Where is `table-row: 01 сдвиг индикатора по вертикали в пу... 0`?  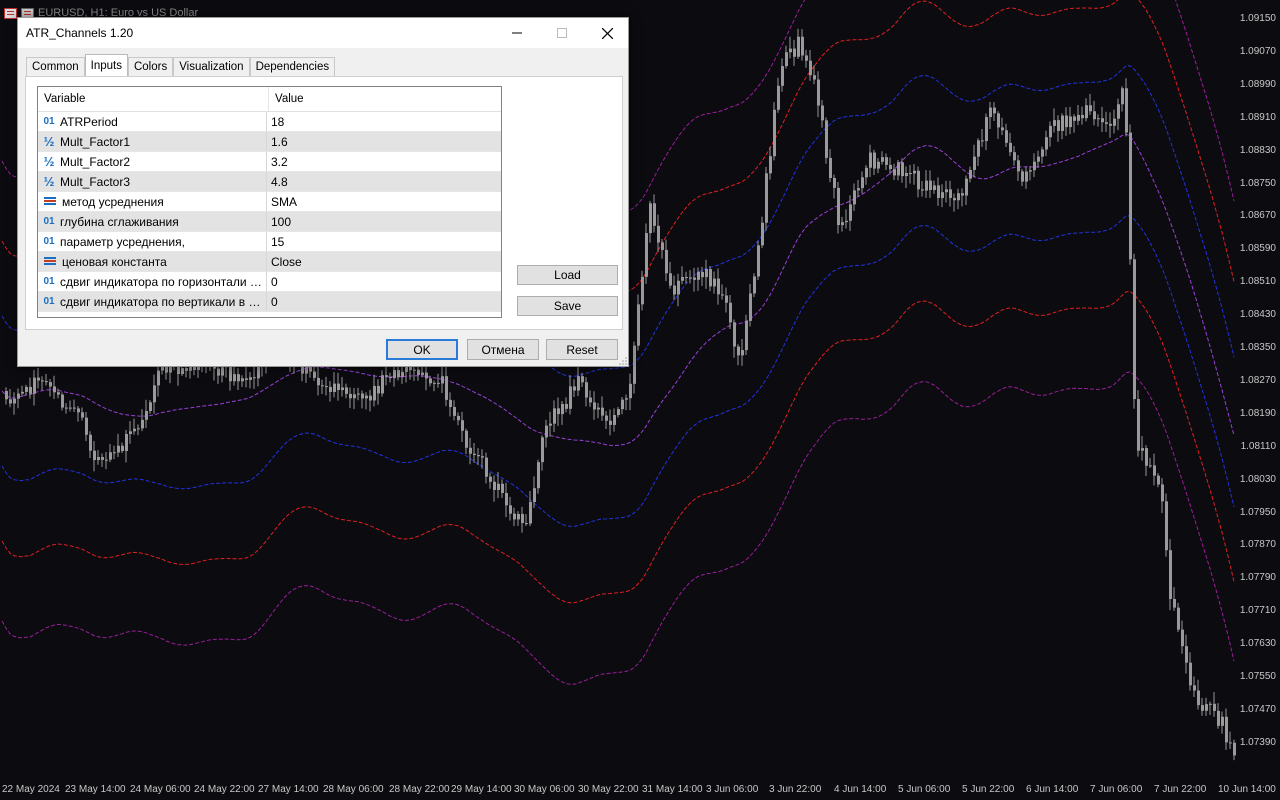
table-row: 01 сдвиг индикатора по вертикали в пу... 0 is located at coordinates (269, 302).